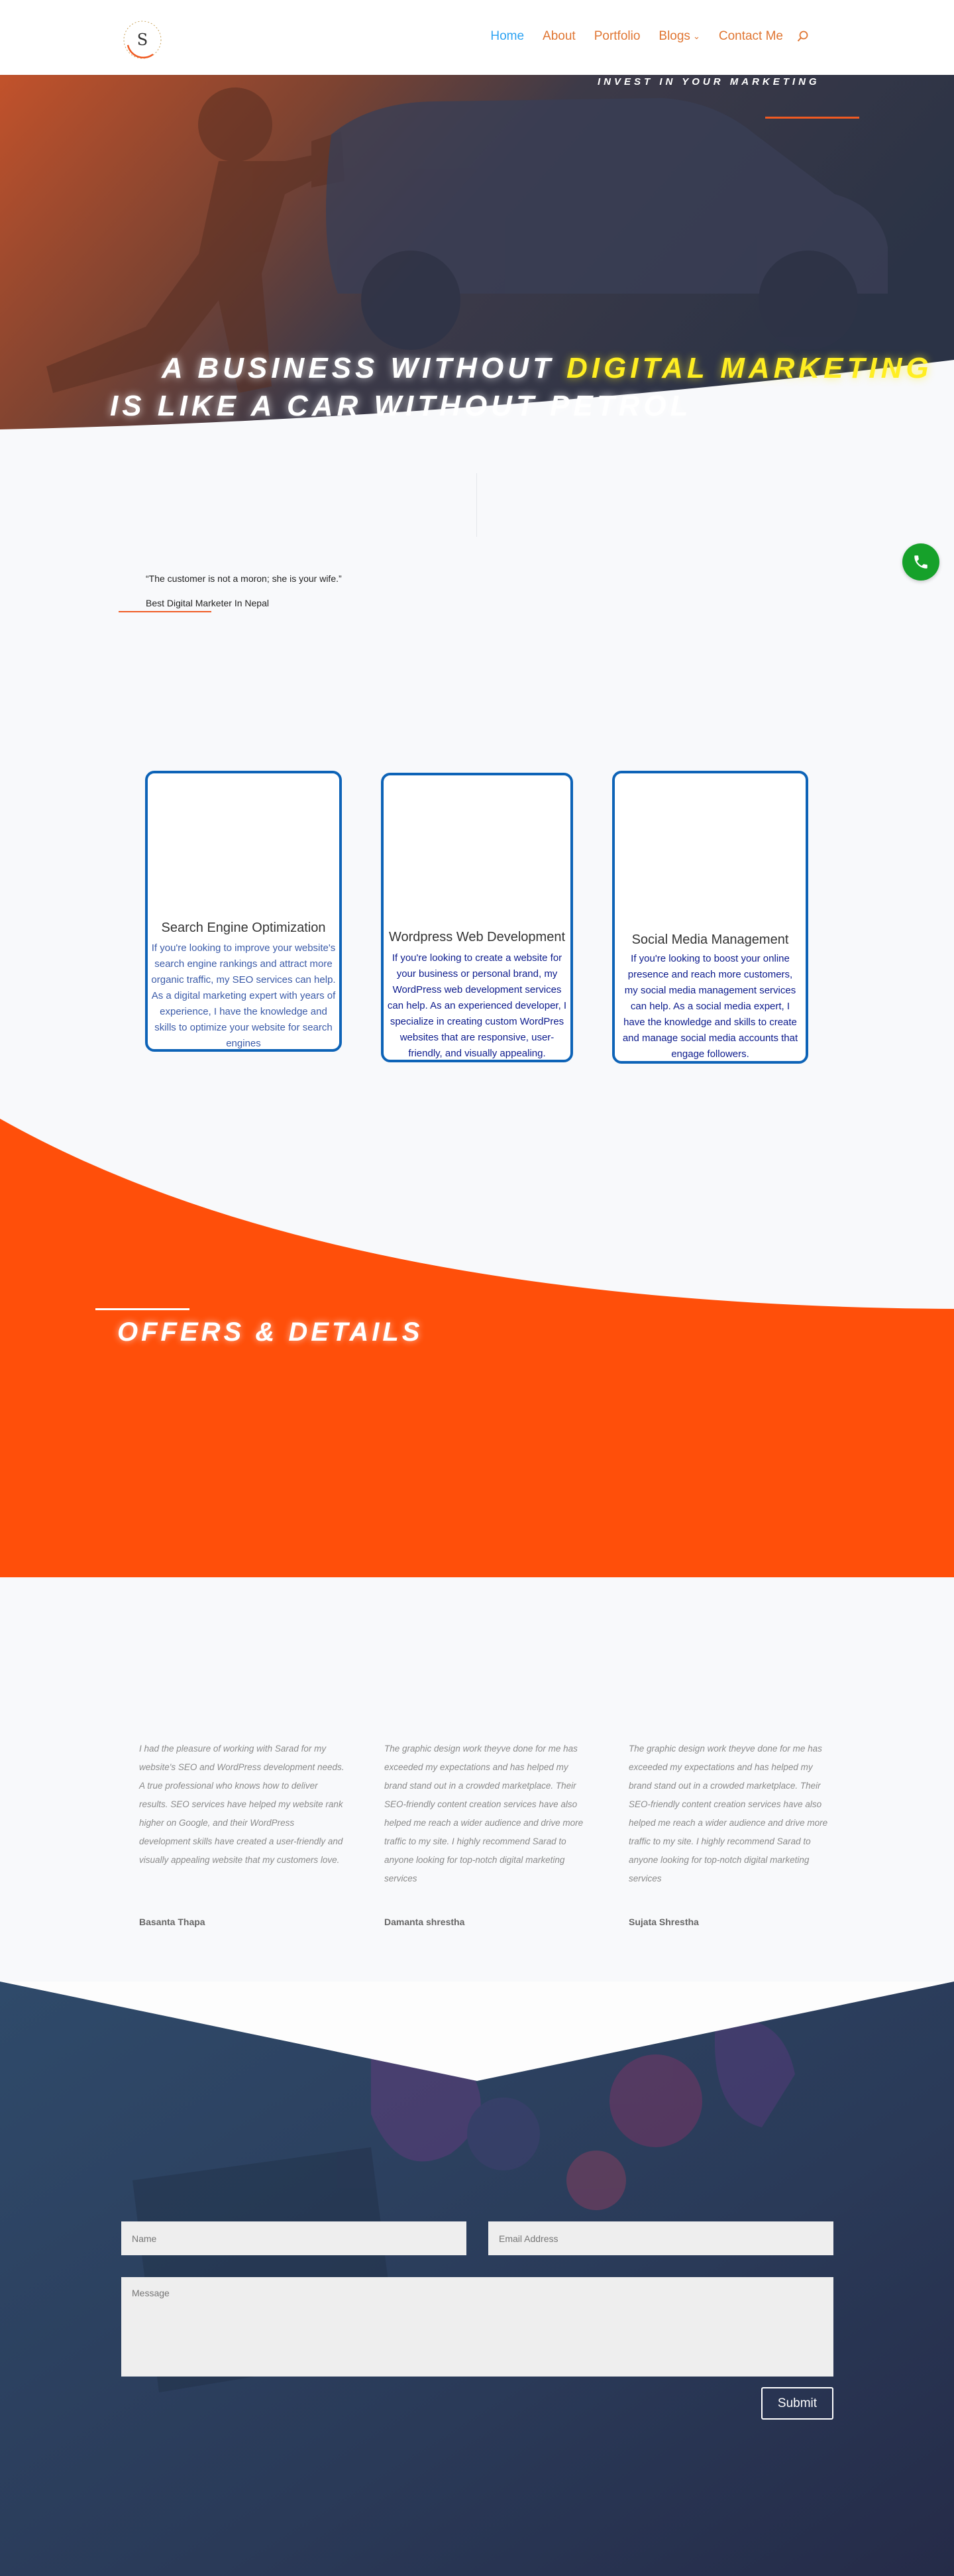 The image size is (954, 2576). What do you see at coordinates (751, 36) in the screenshot?
I see `nav-contact: Contact Me` at bounding box center [751, 36].